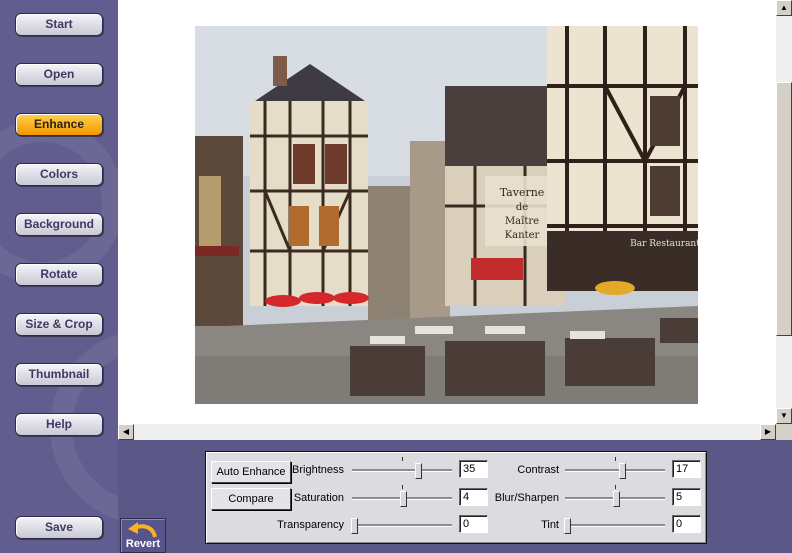 This screenshot has height=553, width=792. What do you see at coordinates (59, 174) in the screenshot?
I see `colors-button: Colors` at bounding box center [59, 174].